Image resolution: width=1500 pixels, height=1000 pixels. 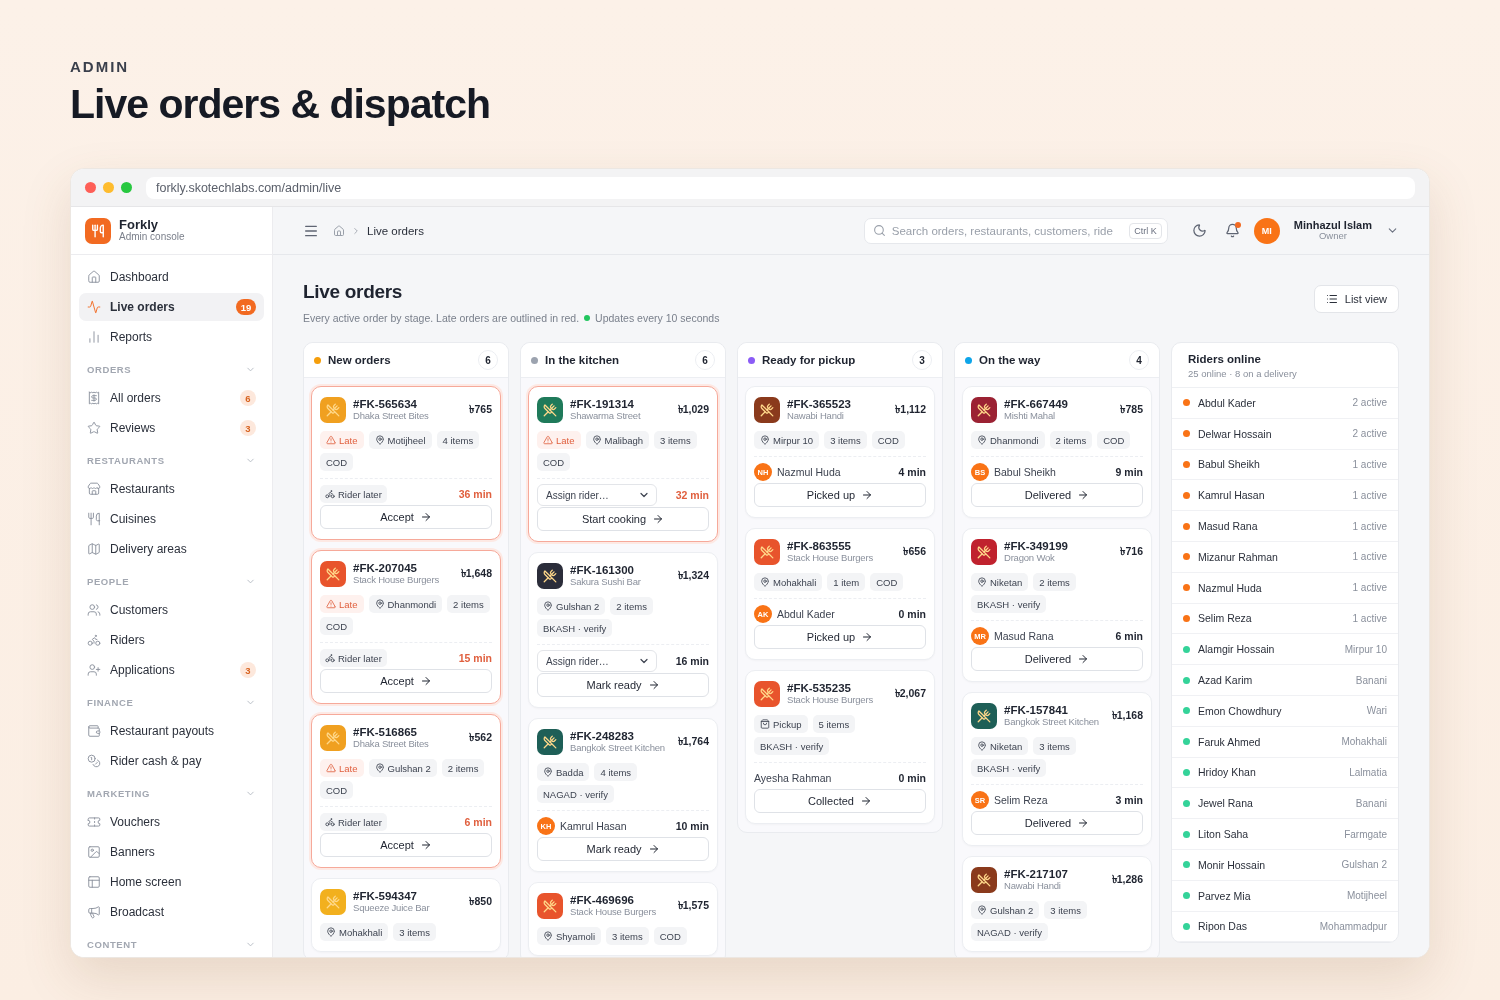 I want to click on home-icon, so click(x=339, y=230).